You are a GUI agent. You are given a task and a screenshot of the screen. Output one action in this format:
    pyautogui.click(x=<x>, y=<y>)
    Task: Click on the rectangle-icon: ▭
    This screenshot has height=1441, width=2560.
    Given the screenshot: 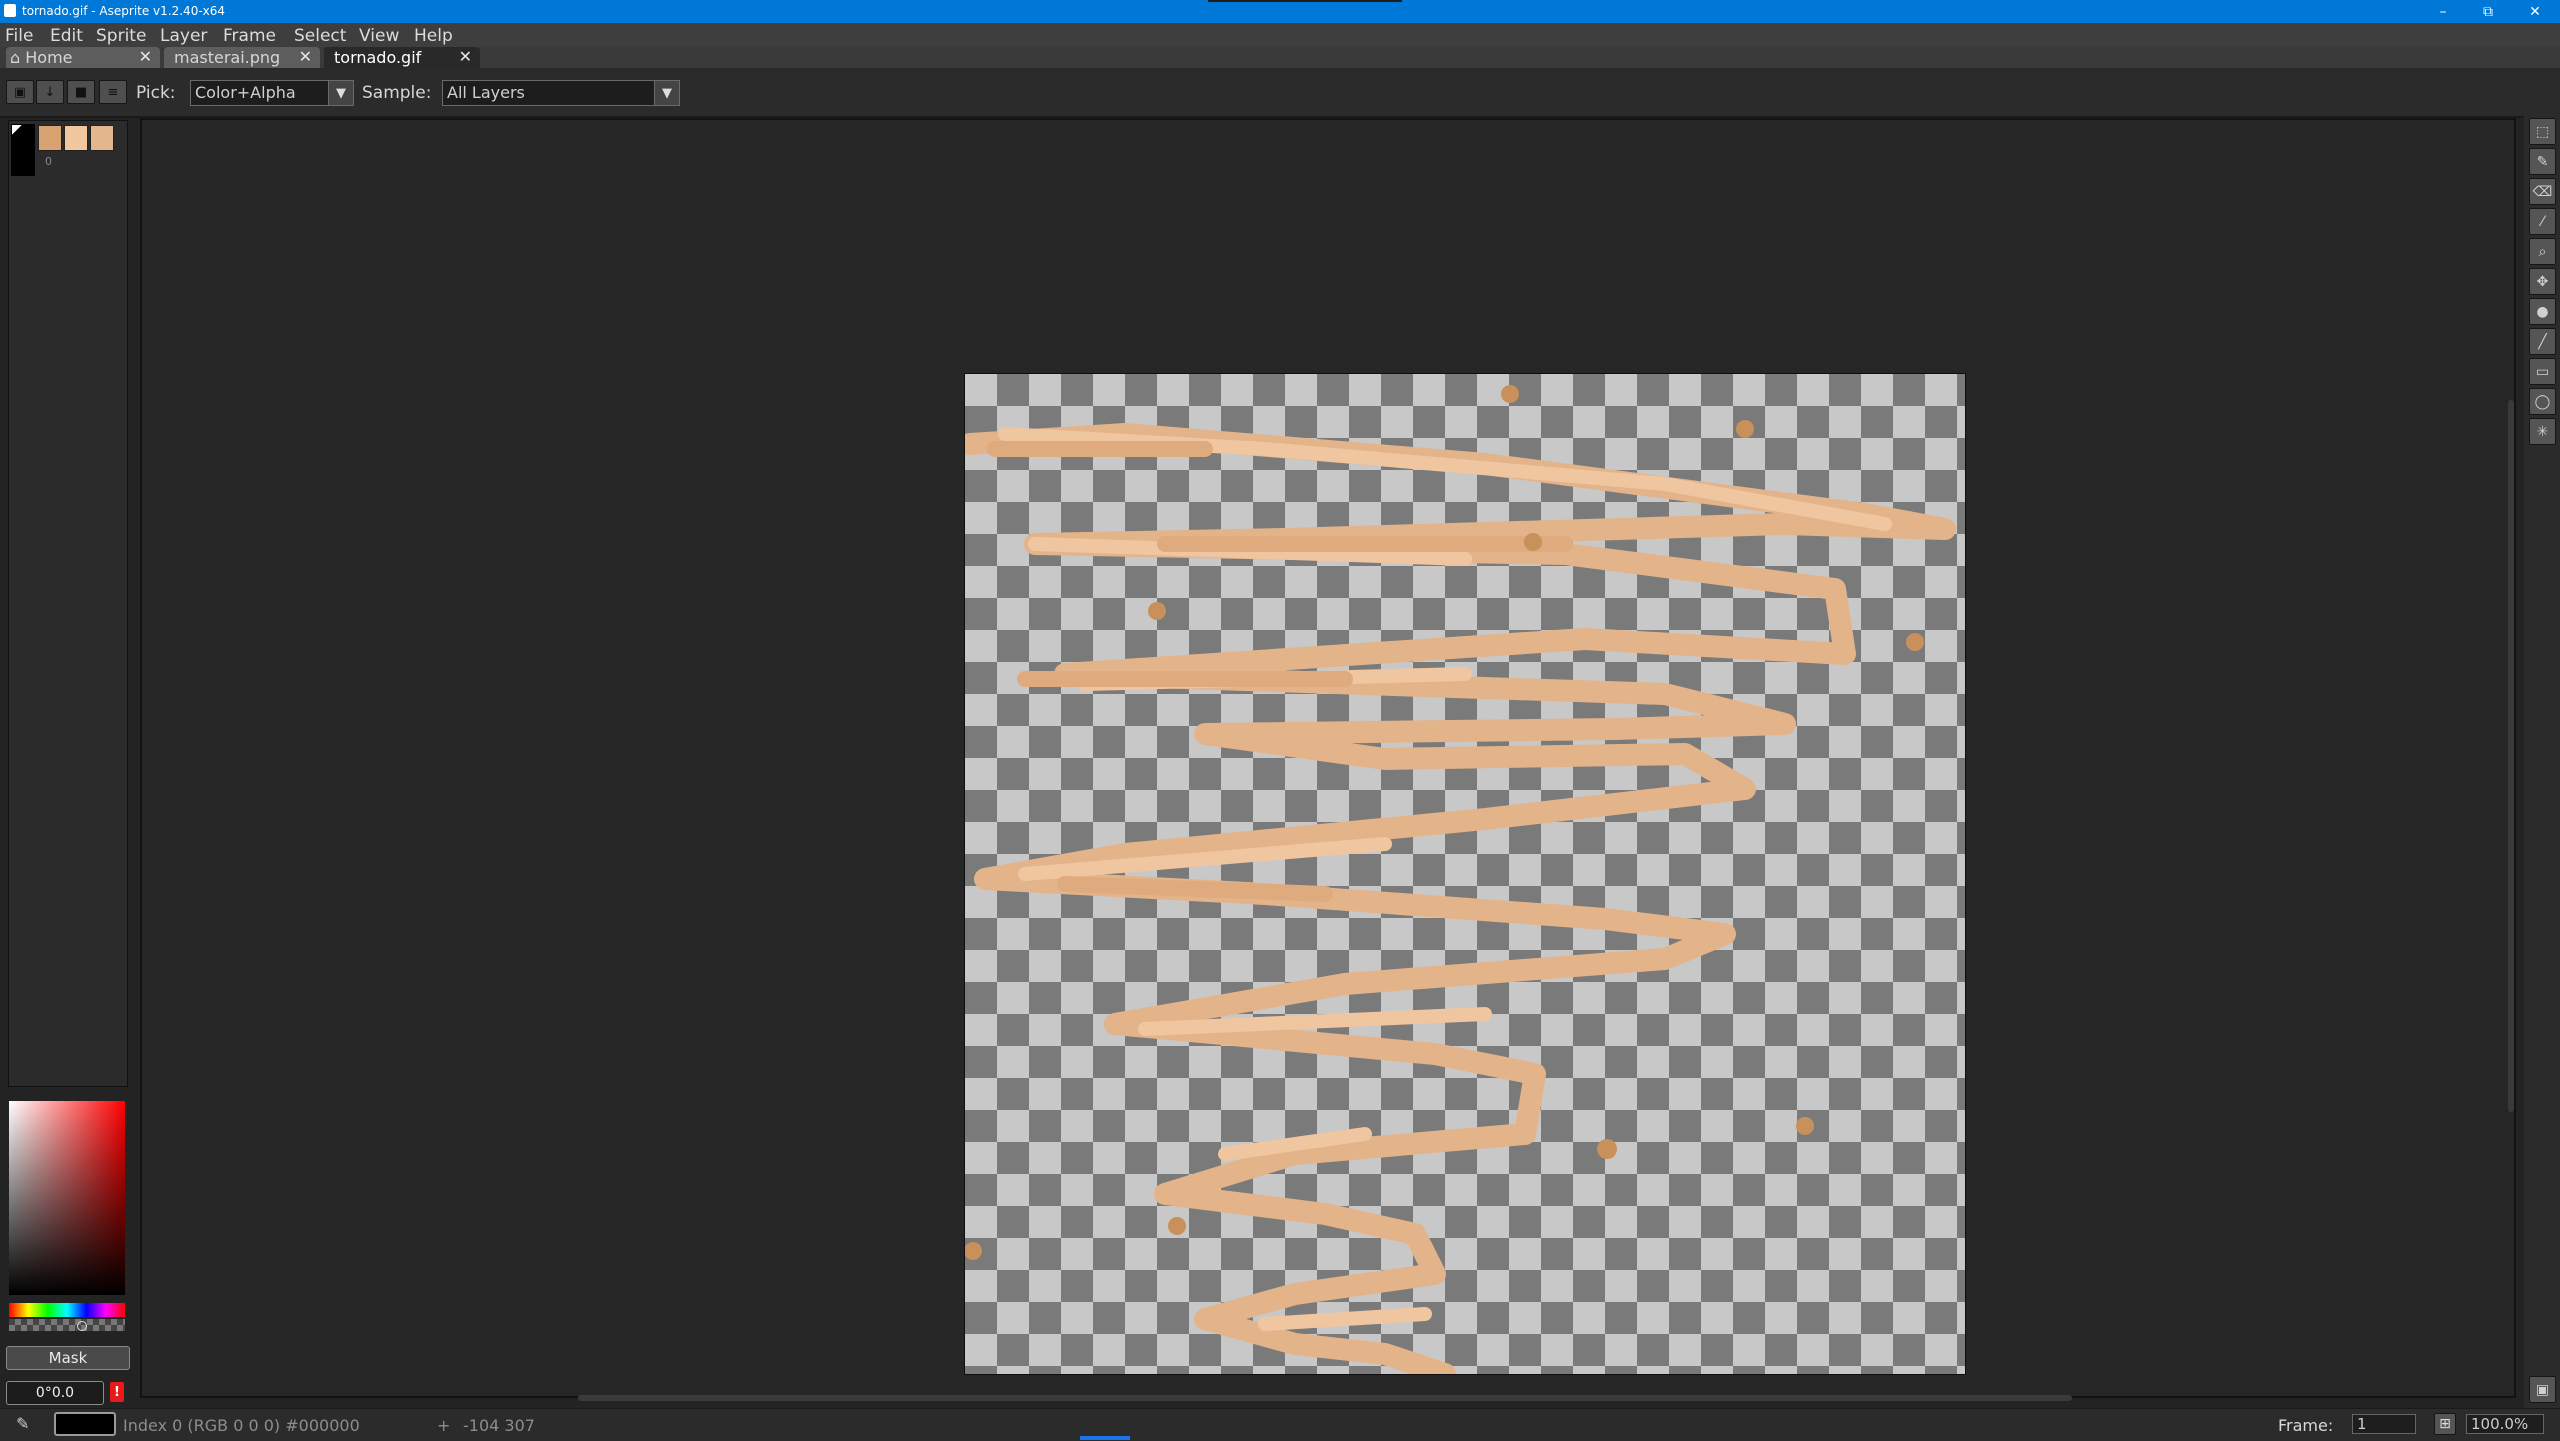 What is the action you would take?
    pyautogui.click(x=2542, y=371)
    